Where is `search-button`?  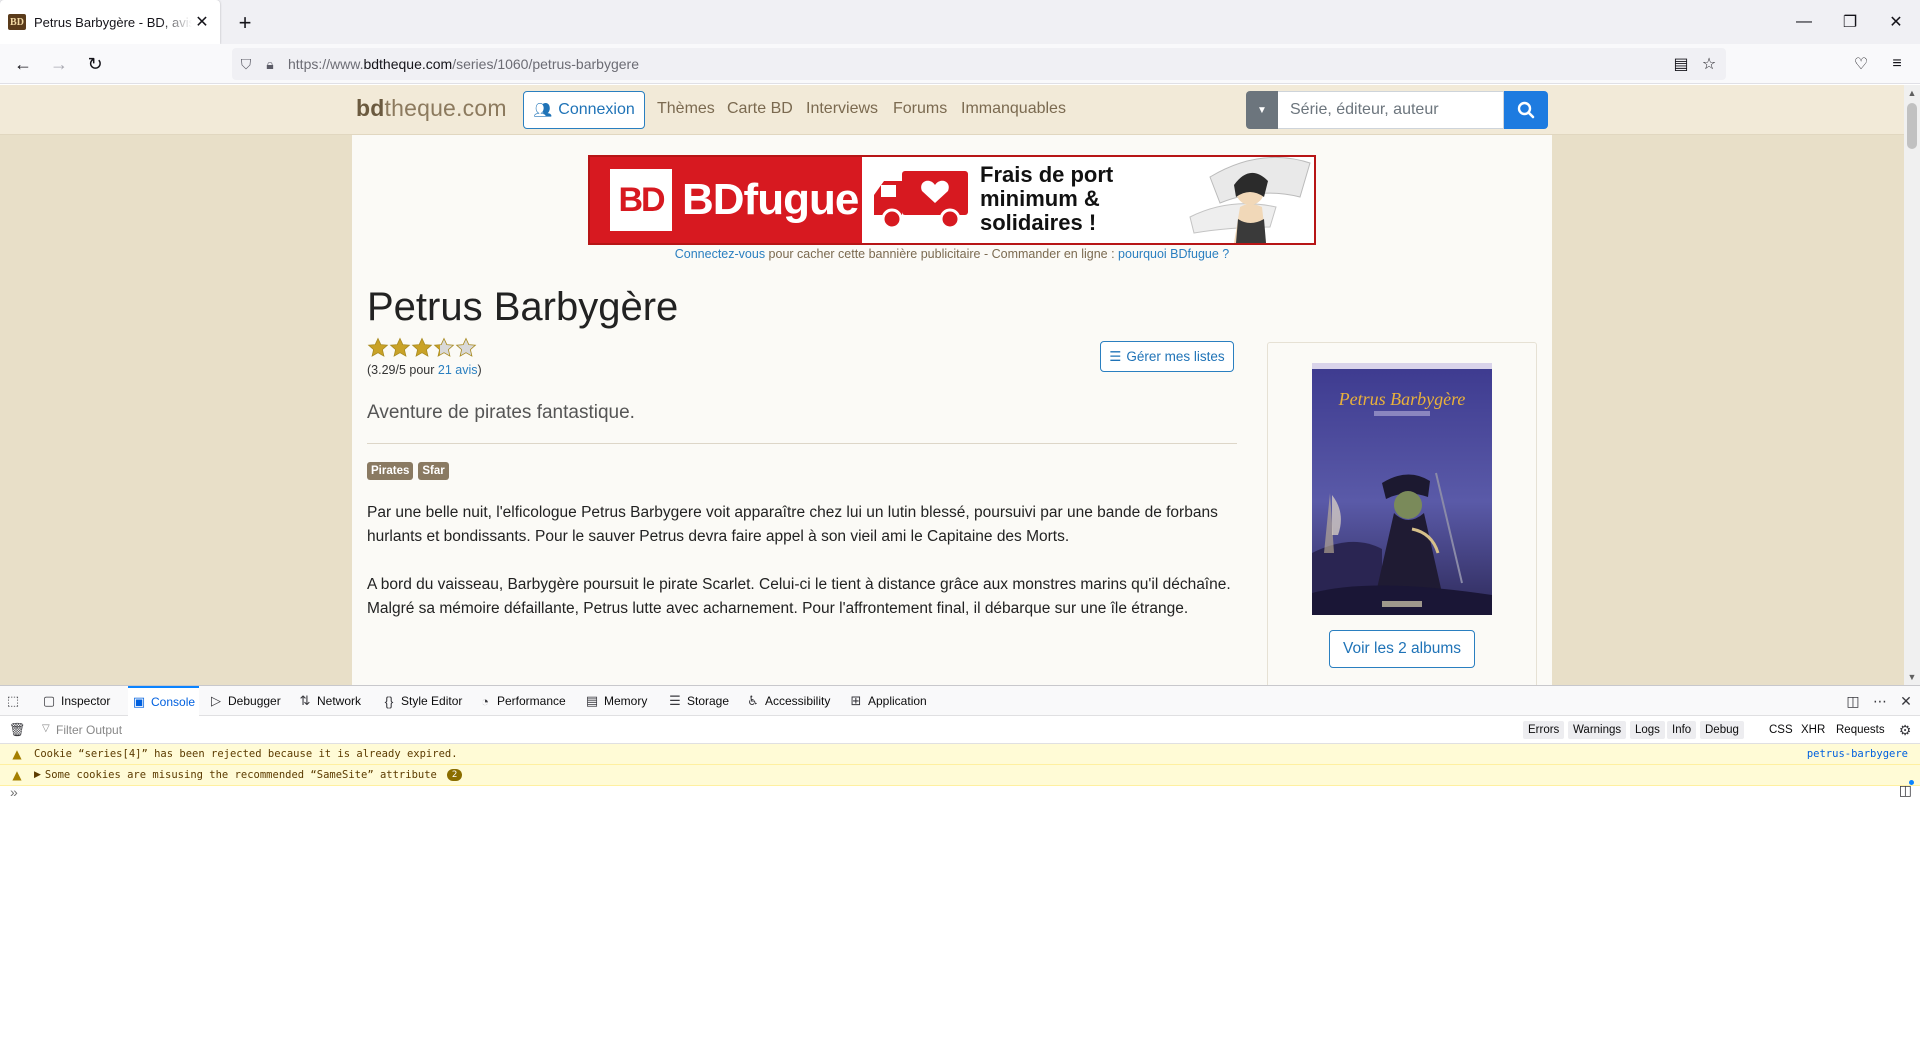 search-button is located at coordinates (1526, 110).